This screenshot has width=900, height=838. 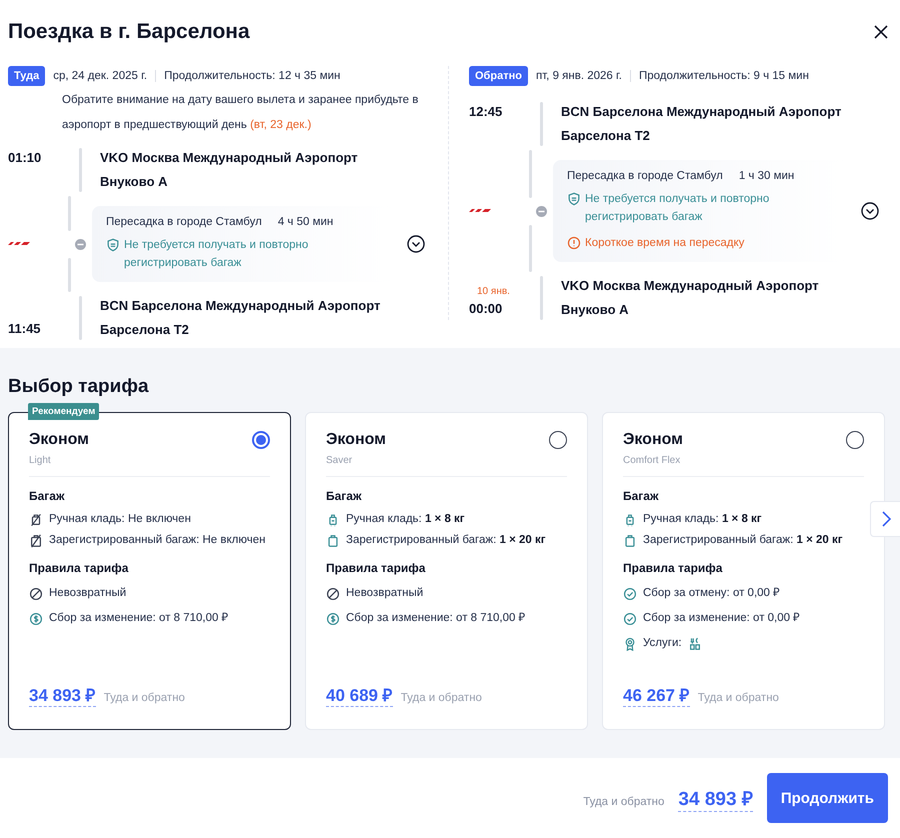 What do you see at coordinates (157, 540) in the screenshot?
I see `baggage-item: Зарегистрированный багаж: Не включен` at bounding box center [157, 540].